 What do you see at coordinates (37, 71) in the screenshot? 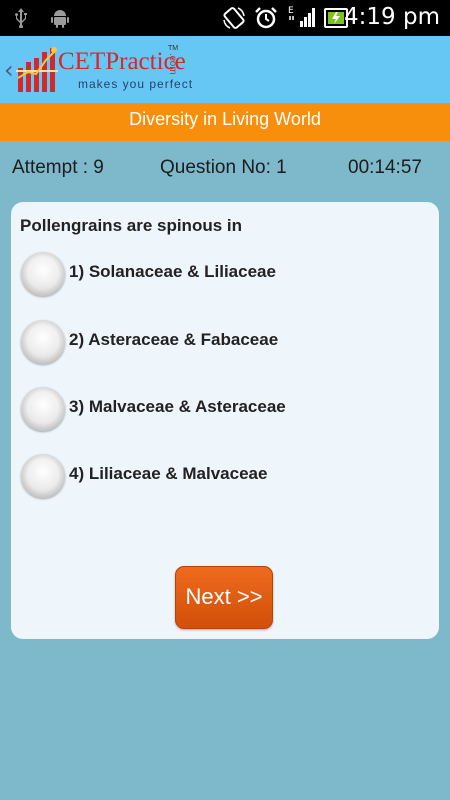
I see `logo-chart-icon` at bounding box center [37, 71].